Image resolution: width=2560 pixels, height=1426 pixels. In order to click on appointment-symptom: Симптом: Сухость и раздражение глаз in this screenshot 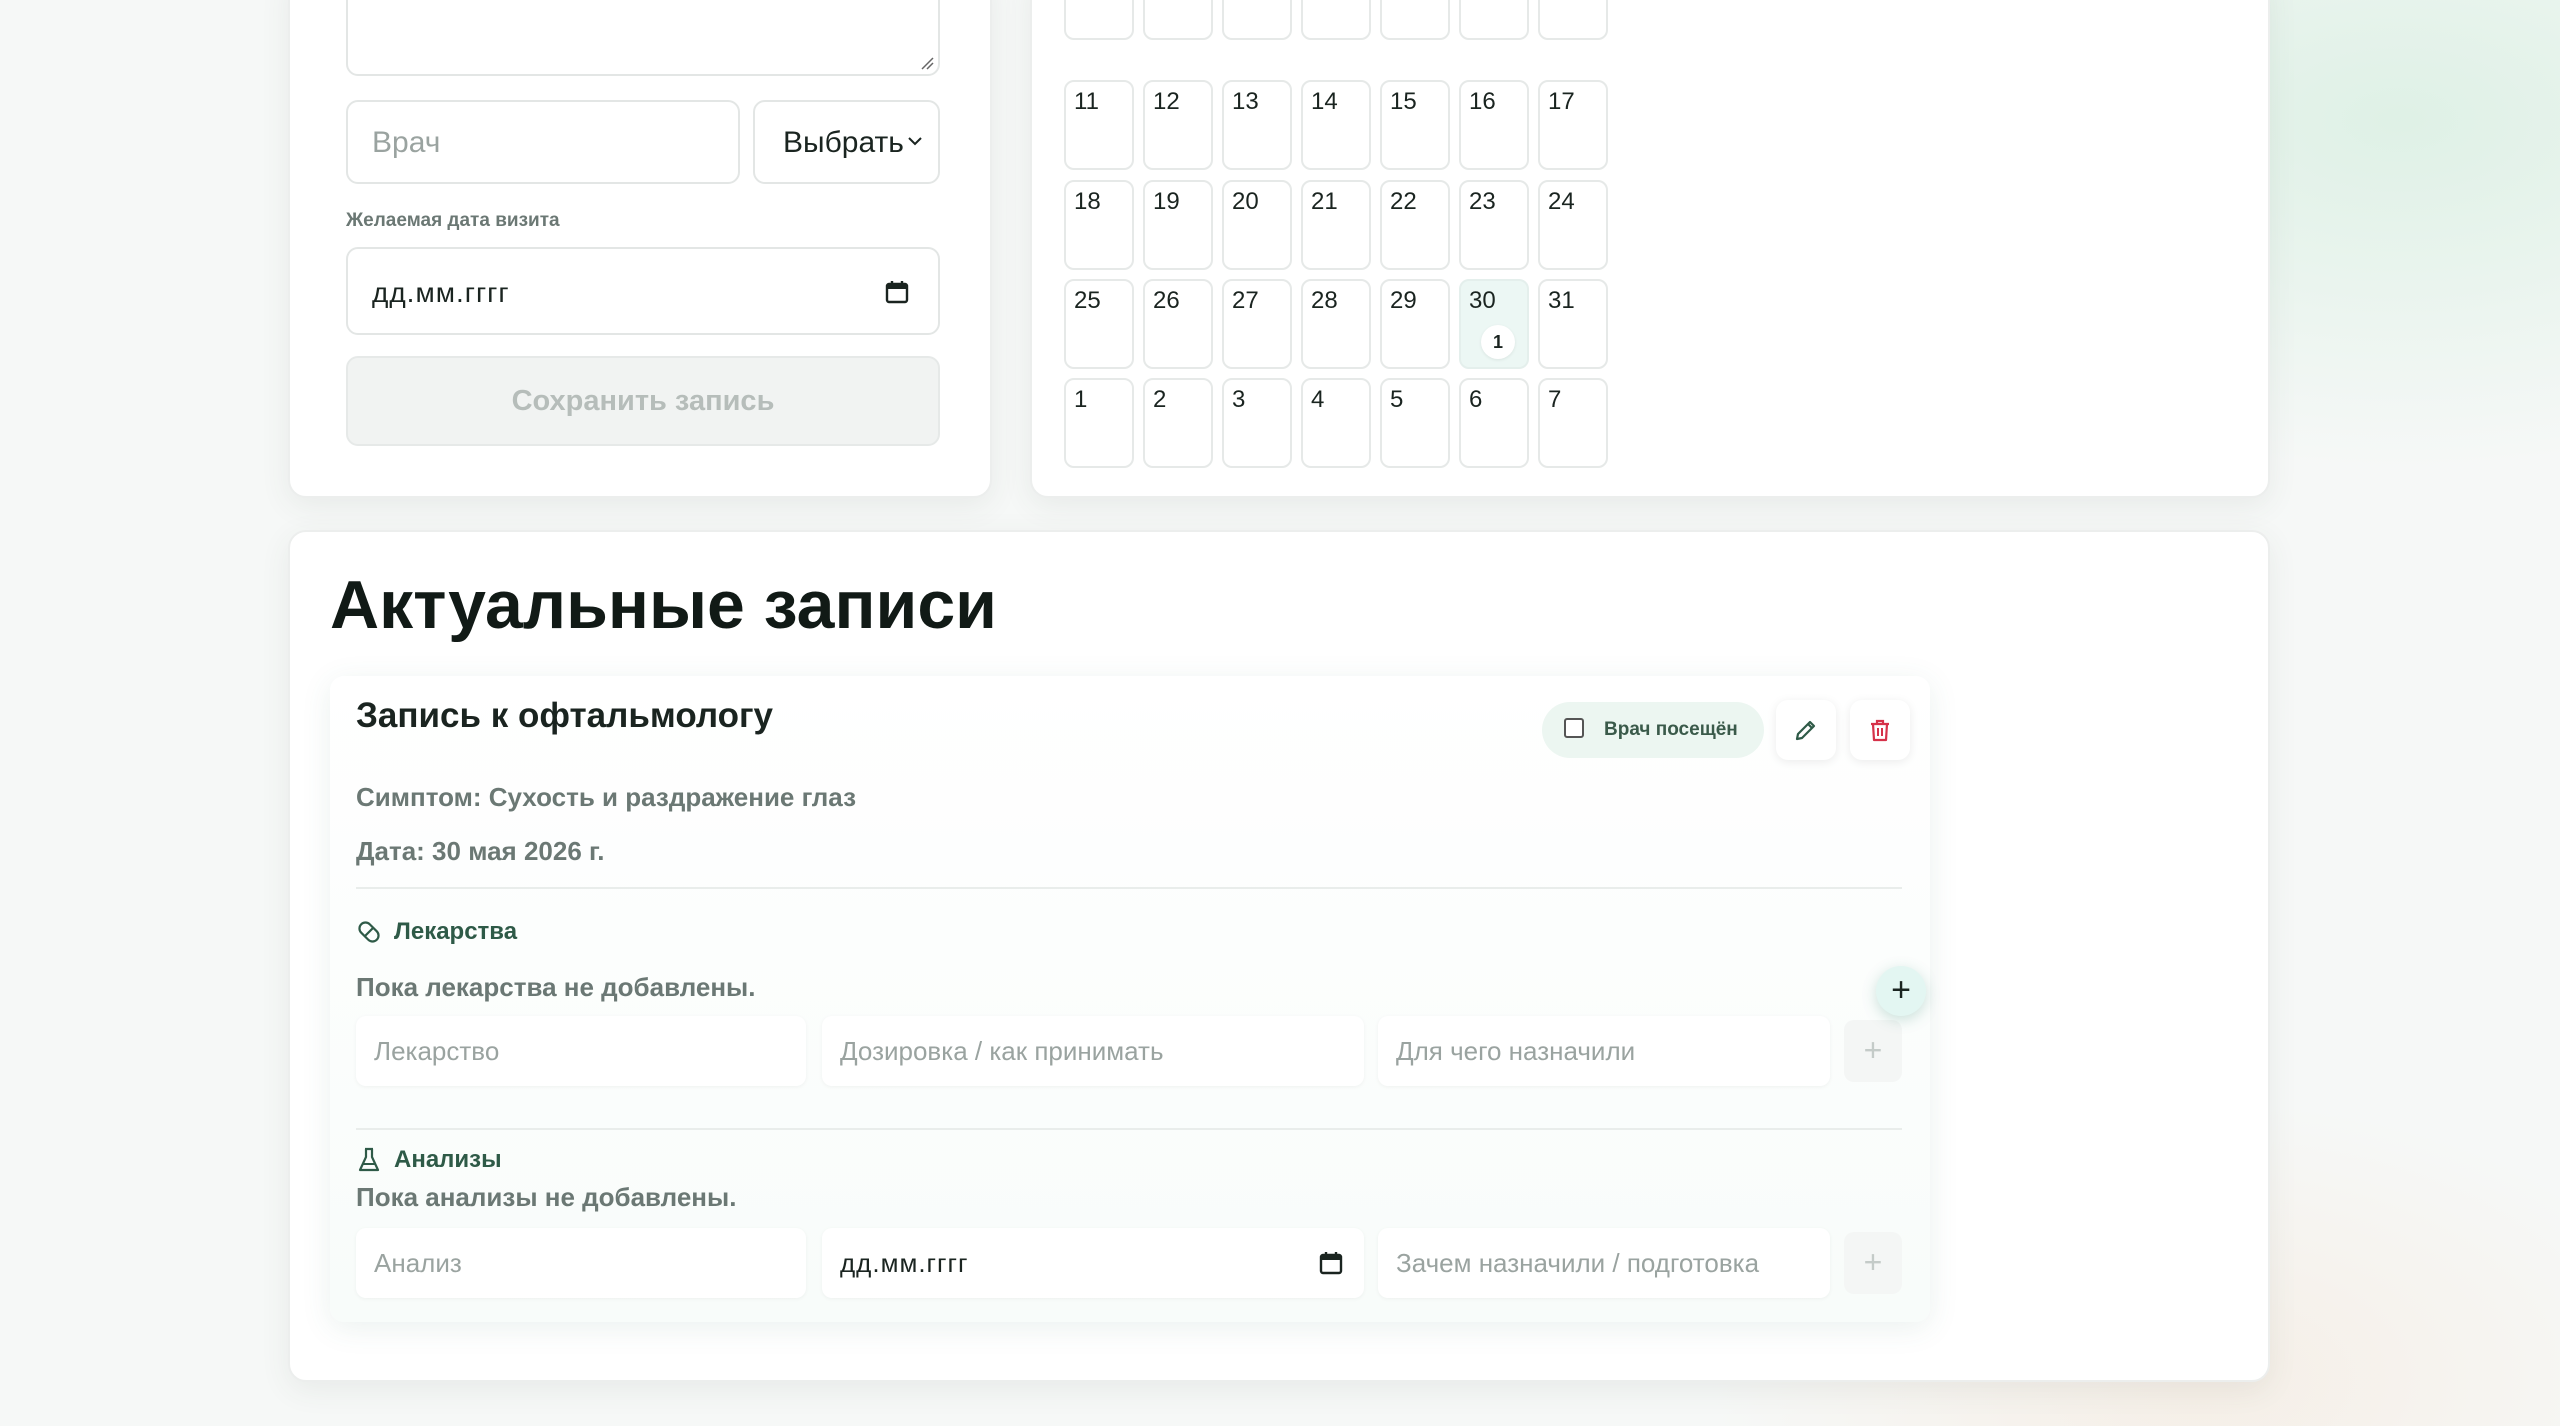, I will do `click(606, 797)`.